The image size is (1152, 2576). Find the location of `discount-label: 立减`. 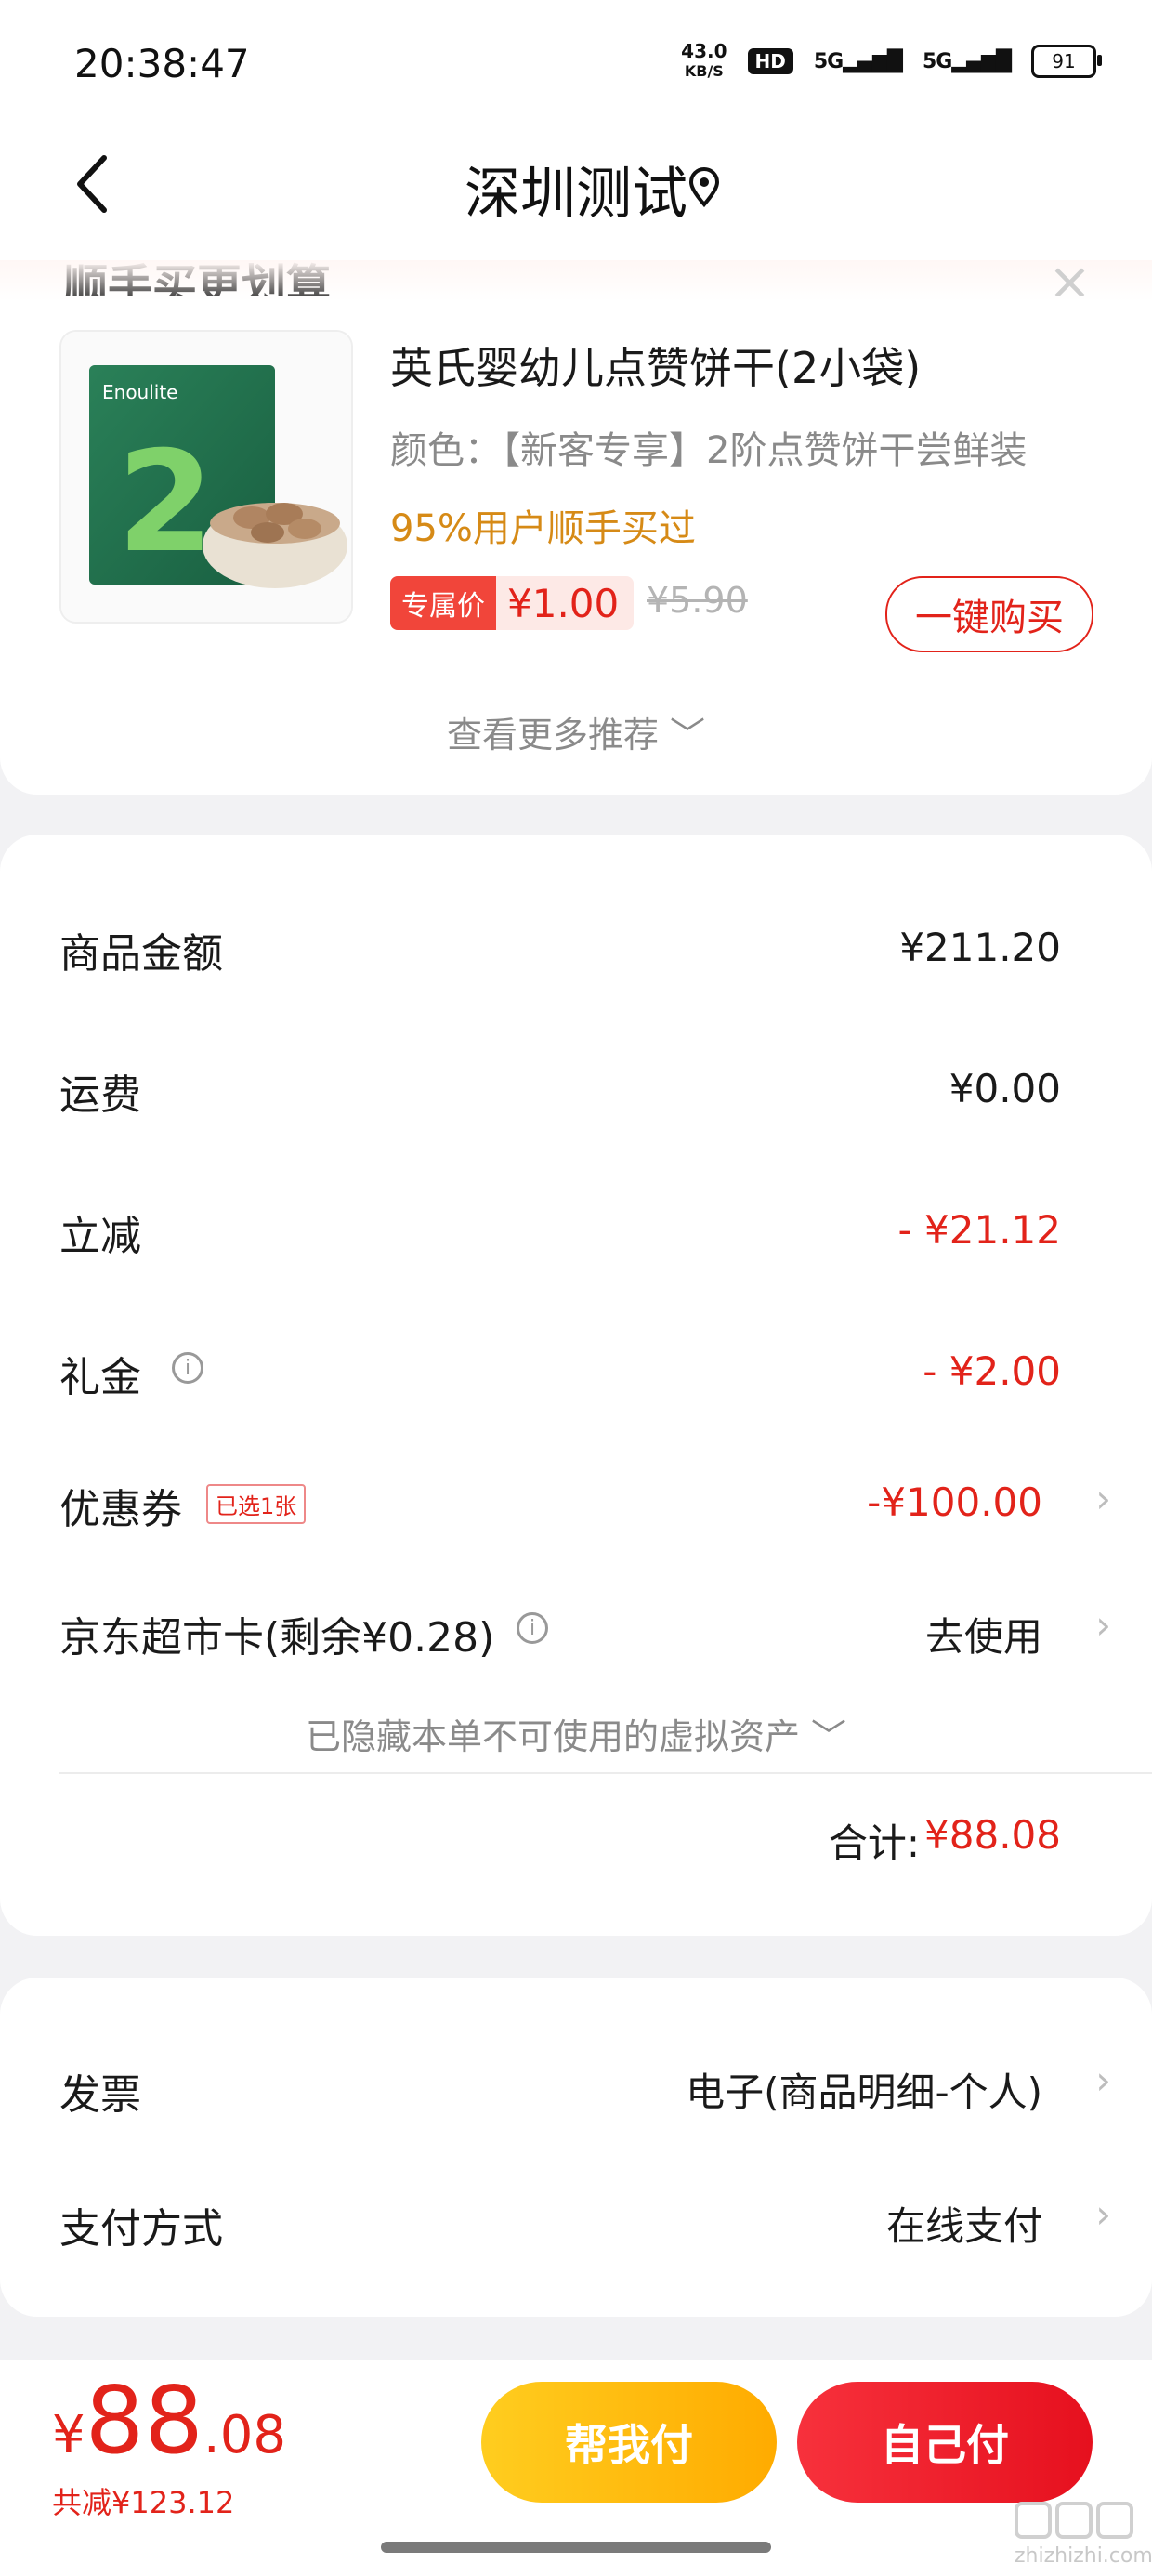

discount-label: 立减 is located at coordinates (100, 1236).